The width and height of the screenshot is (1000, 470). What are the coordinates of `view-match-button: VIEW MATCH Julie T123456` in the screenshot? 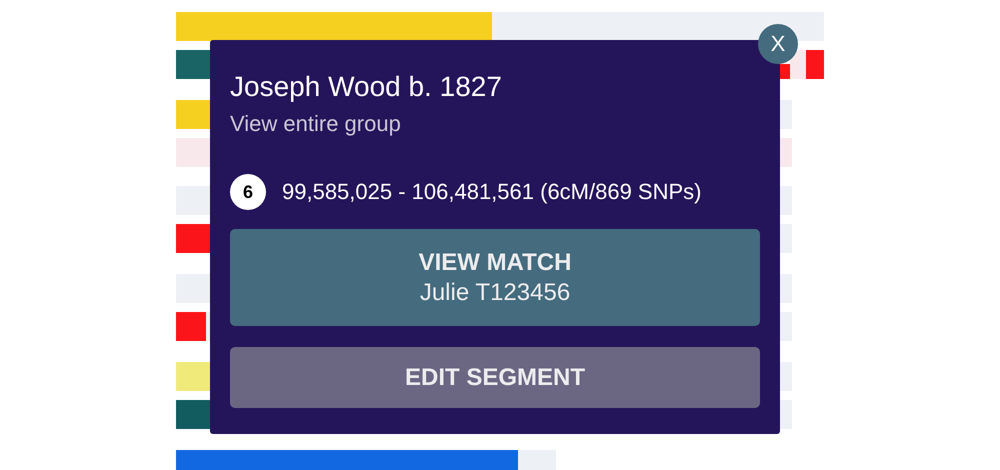 It's located at (495, 277).